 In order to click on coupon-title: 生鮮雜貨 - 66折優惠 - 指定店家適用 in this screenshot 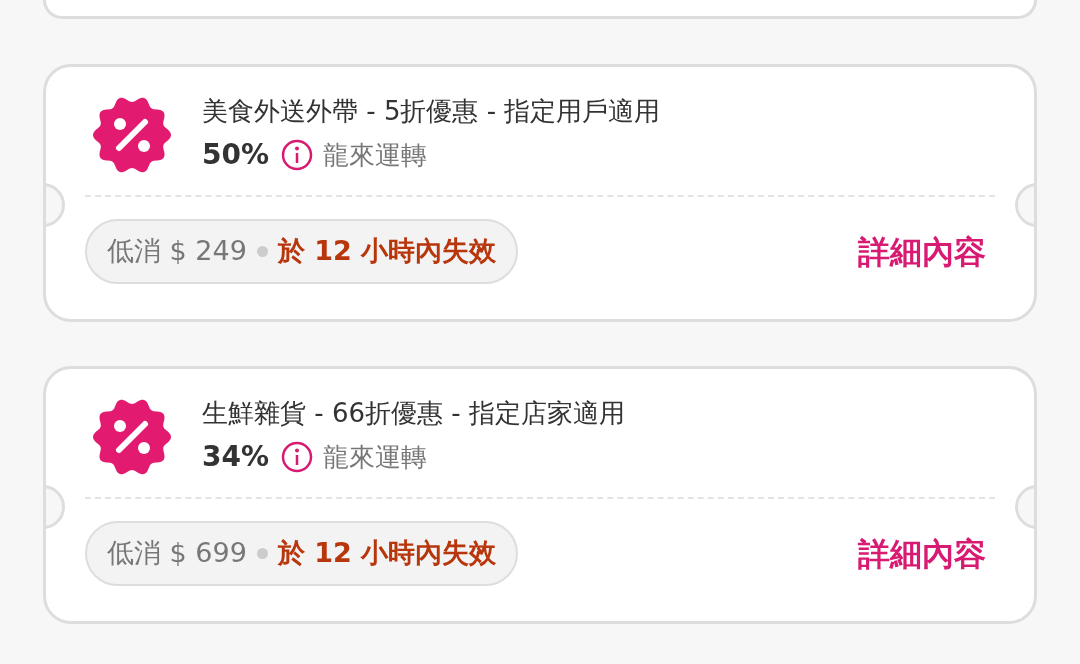, I will do `click(413, 413)`.